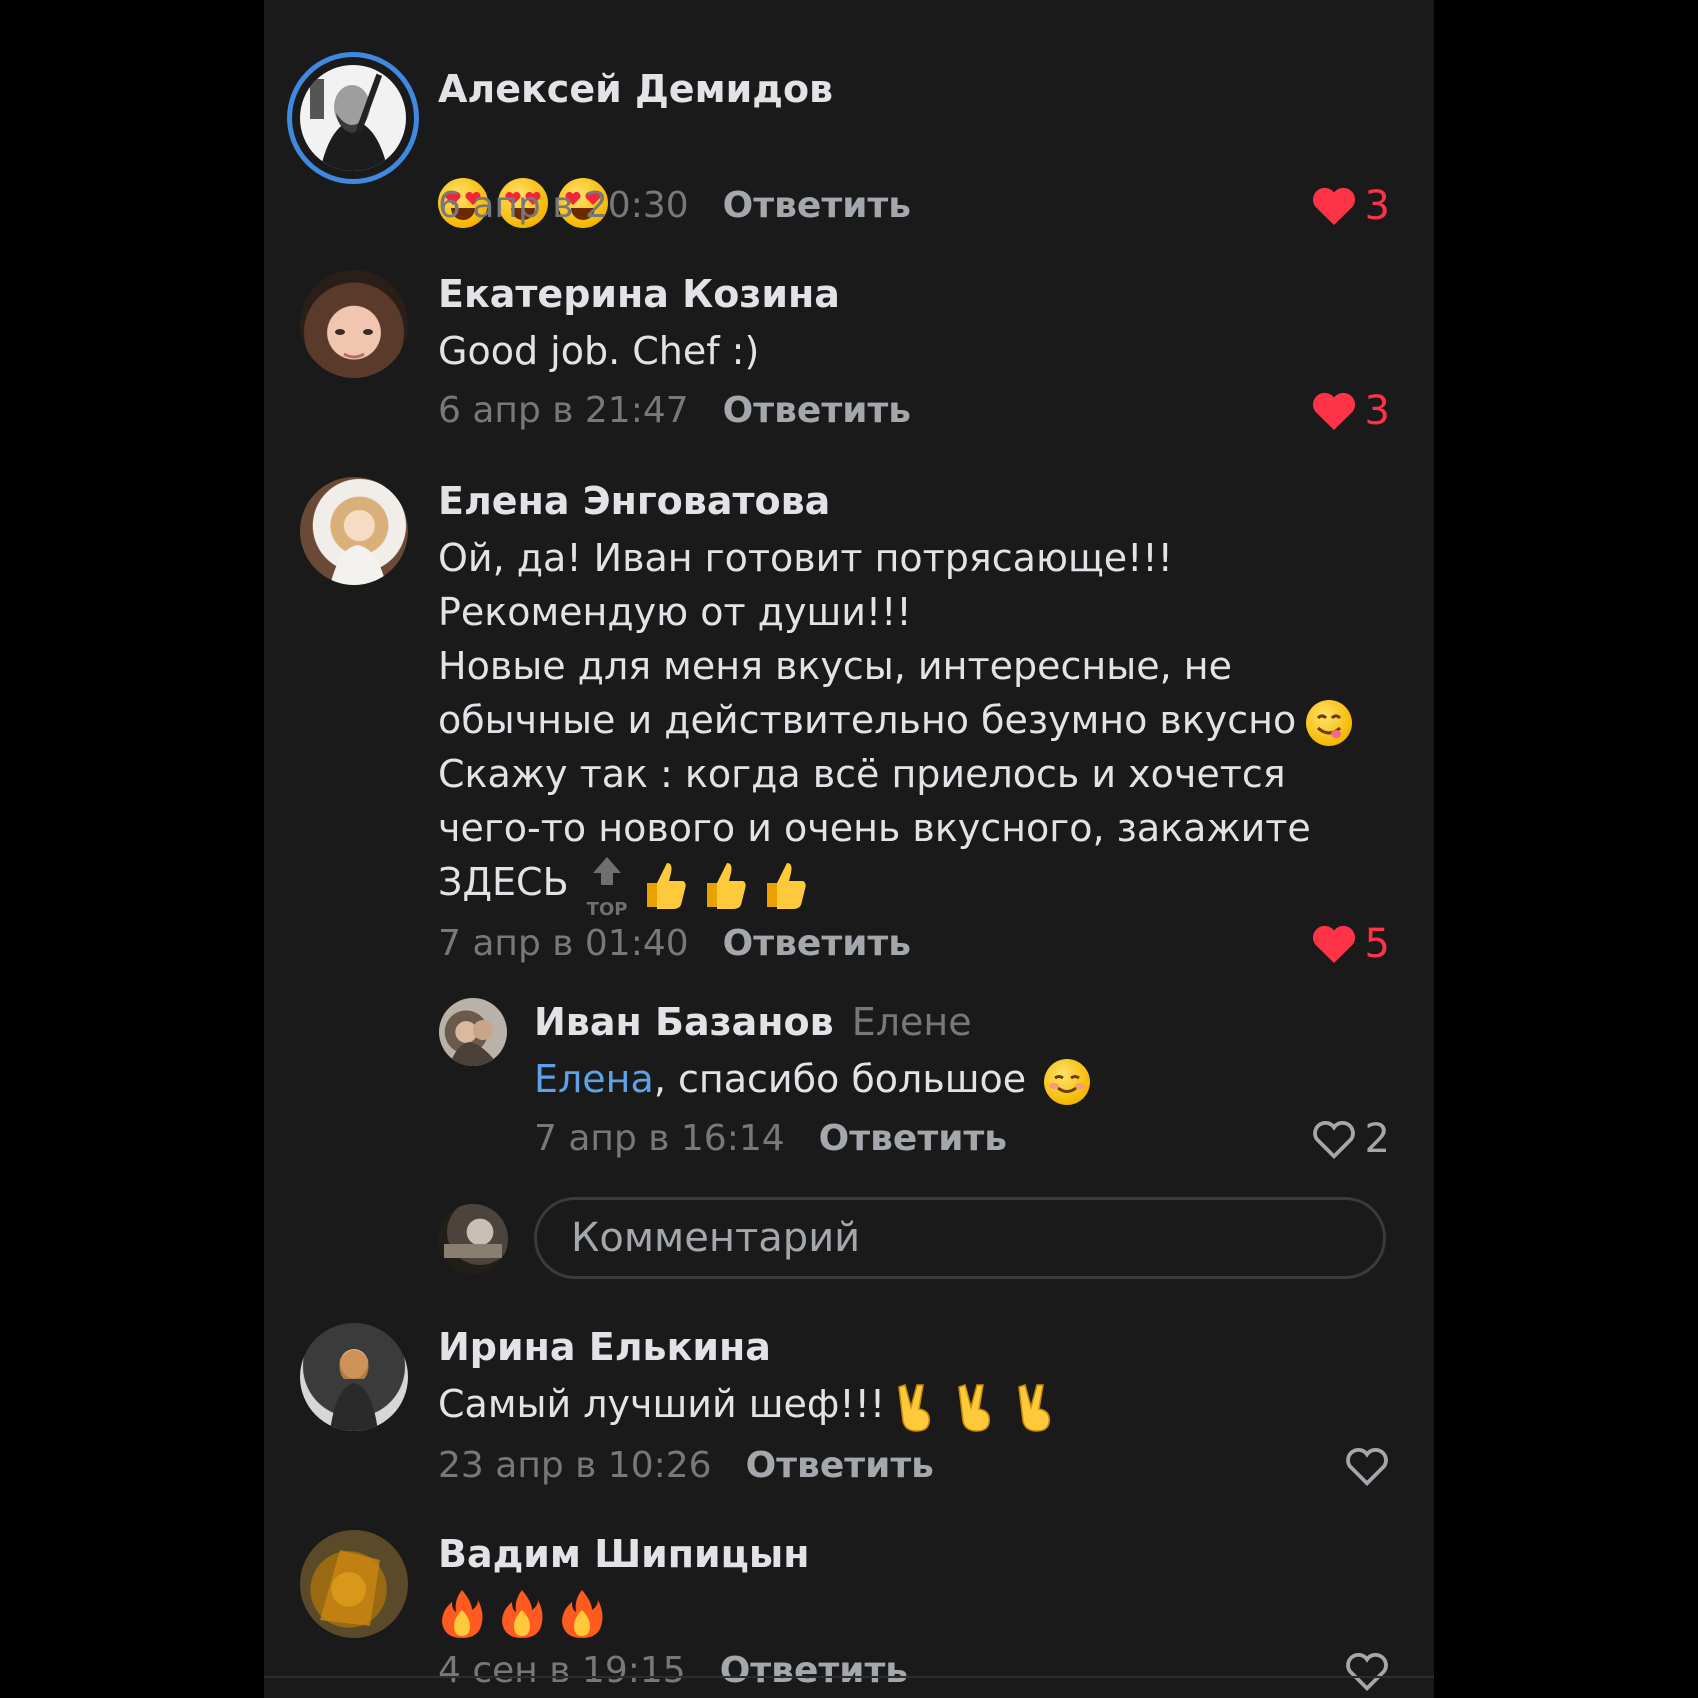 Image resolution: width=1698 pixels, height=1698 pixels. Describe the element at coordinates (914, 501) in the screenshot. I see `comment-author: Елена Энговатова` at that location.